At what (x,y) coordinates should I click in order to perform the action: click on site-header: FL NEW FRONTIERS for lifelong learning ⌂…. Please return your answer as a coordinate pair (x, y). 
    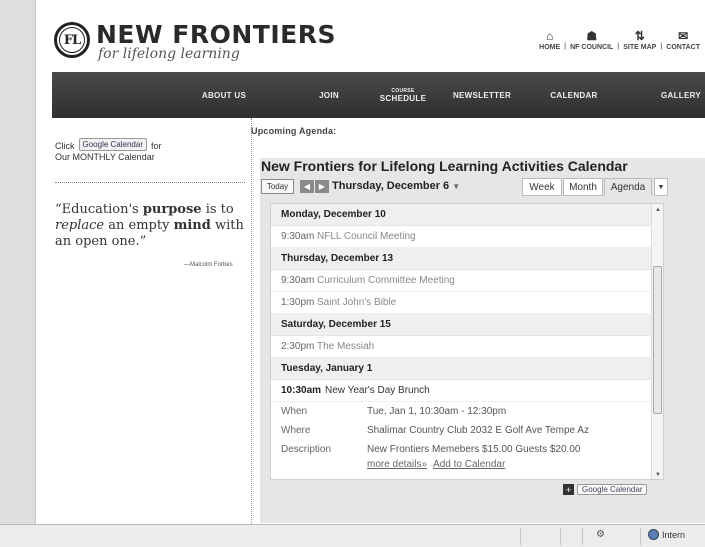
    Looking at the image, I should click on (370, 36).